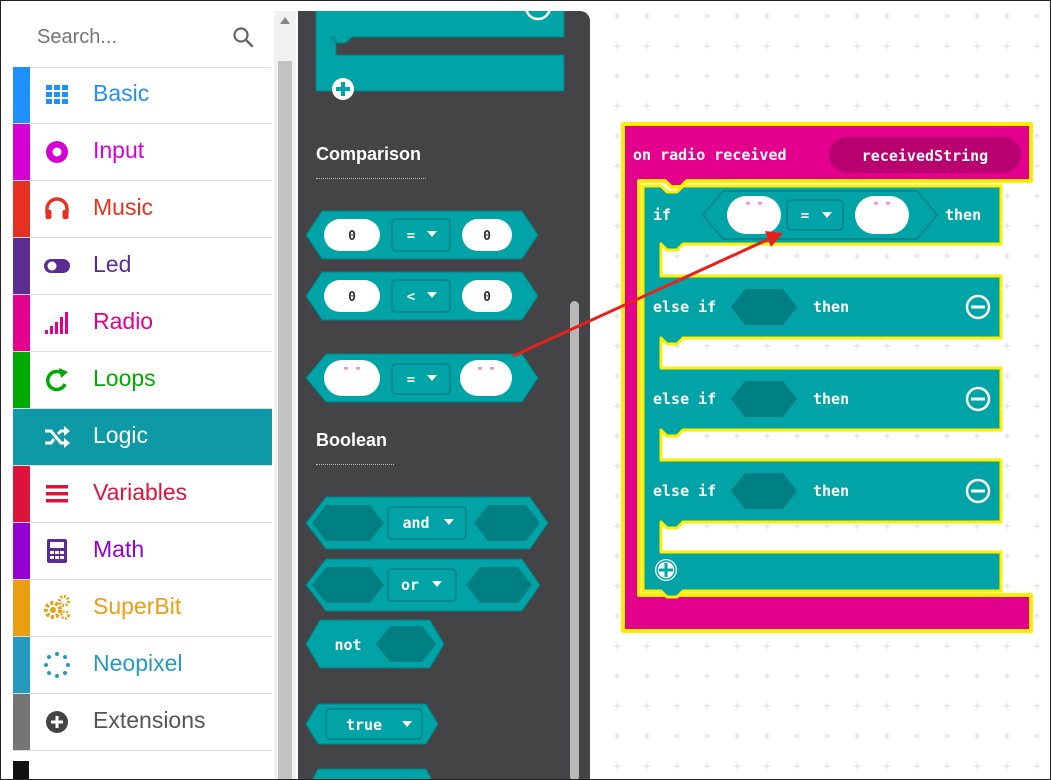 The image size is (1051, 780). What do you see at coordinates (422, 378) in the screenshot?
I see `compare-string-equal-block: " " = " "` at bounding box center [422, 378].